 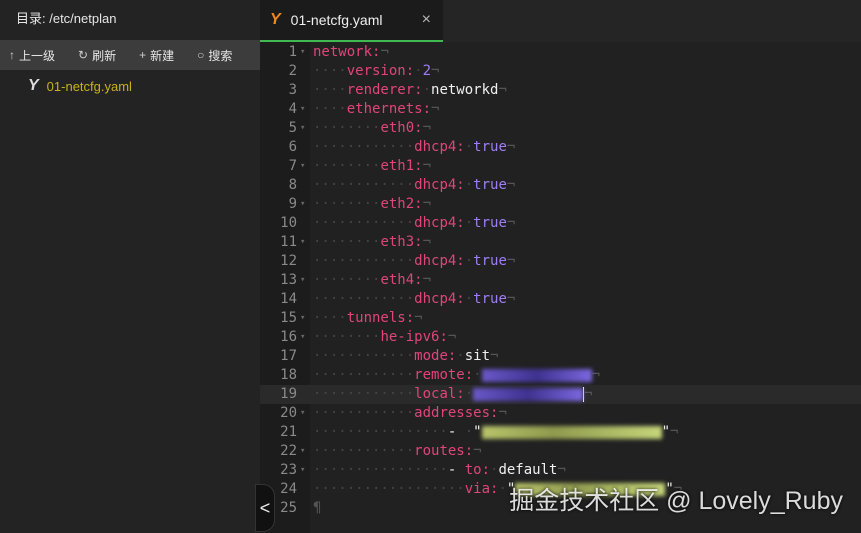 What do you see at coordinates (560, 337) in the screenshot?
I see `code-line: 16 ▾ ········he-ipv6:¬` at bounding box center [560, 337].